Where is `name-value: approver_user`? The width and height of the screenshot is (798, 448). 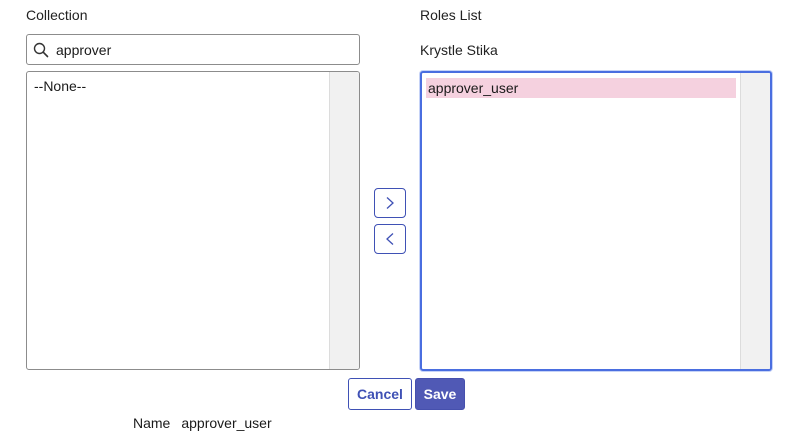
name-value: approver_user is located at coordinates (226, 423).